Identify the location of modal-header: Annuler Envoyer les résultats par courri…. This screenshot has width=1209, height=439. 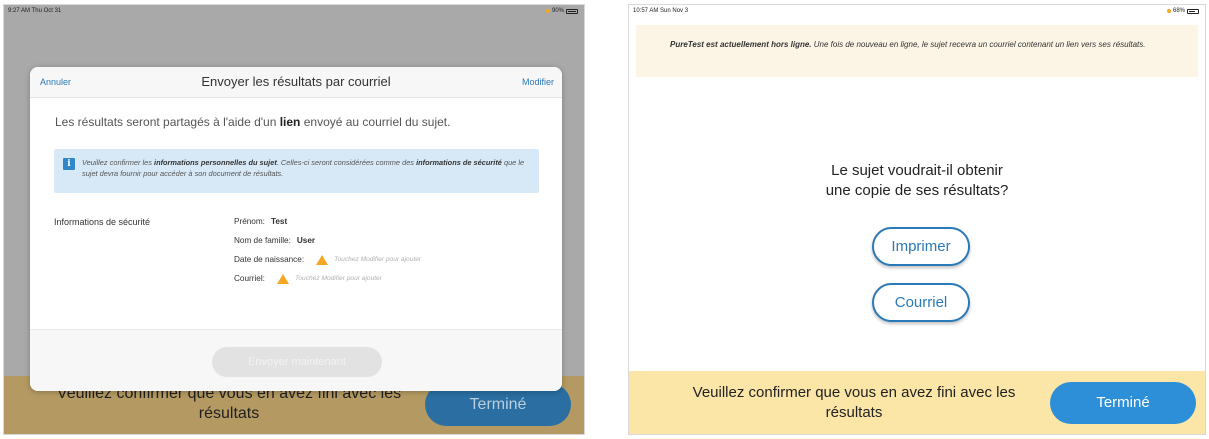
(296, 82).